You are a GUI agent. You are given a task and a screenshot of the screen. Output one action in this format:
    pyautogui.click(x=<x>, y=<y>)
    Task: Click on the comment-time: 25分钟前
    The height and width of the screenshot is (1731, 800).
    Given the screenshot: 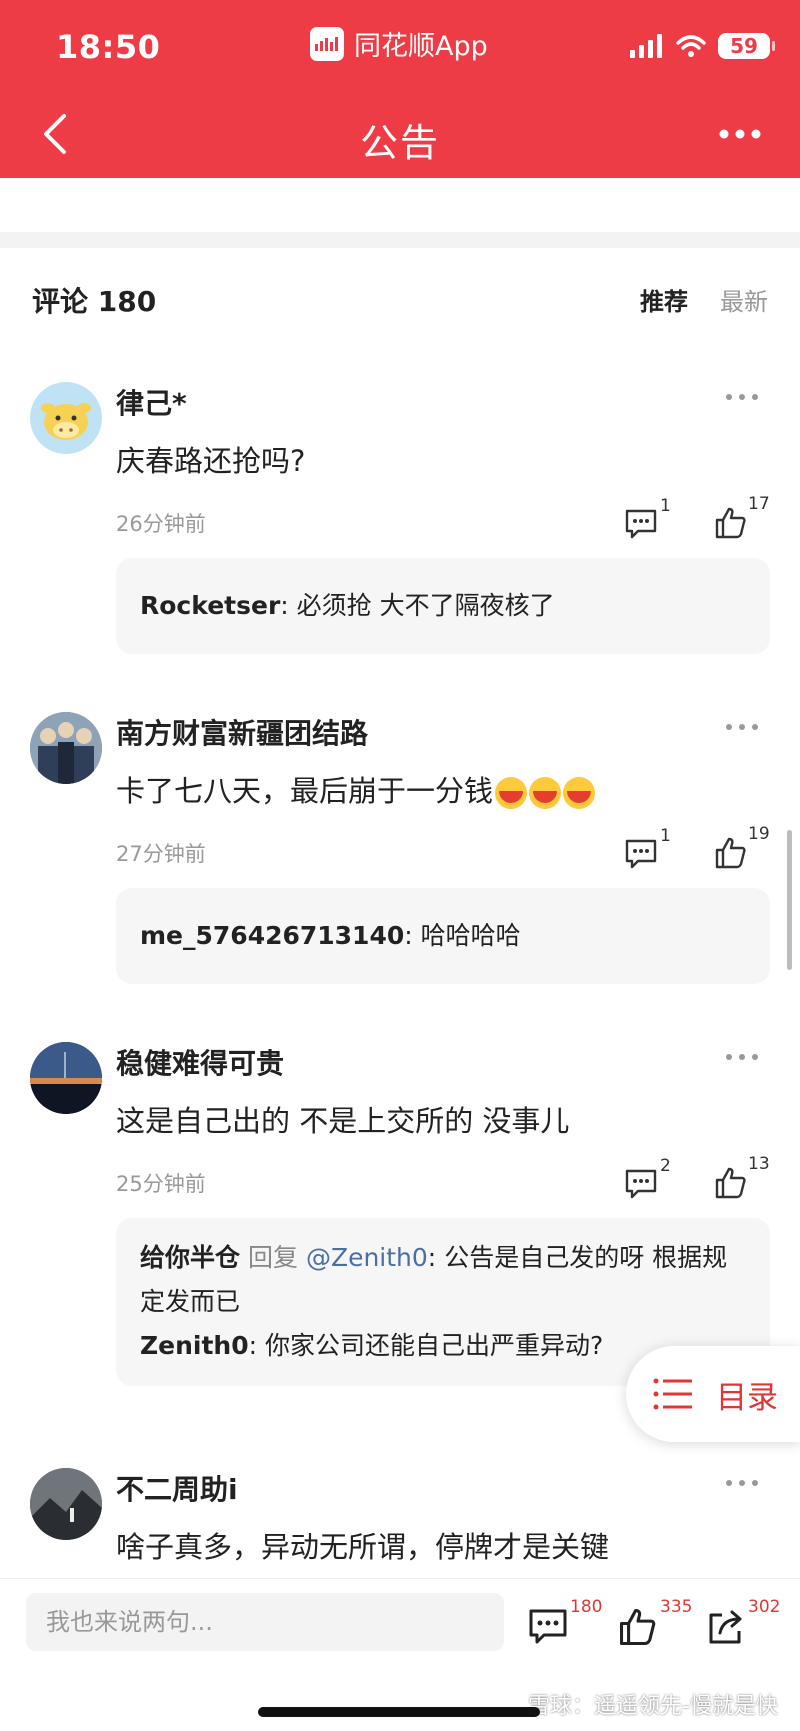 What is the action you would take?
    pyautogui.click(x=161, y=1184)
    